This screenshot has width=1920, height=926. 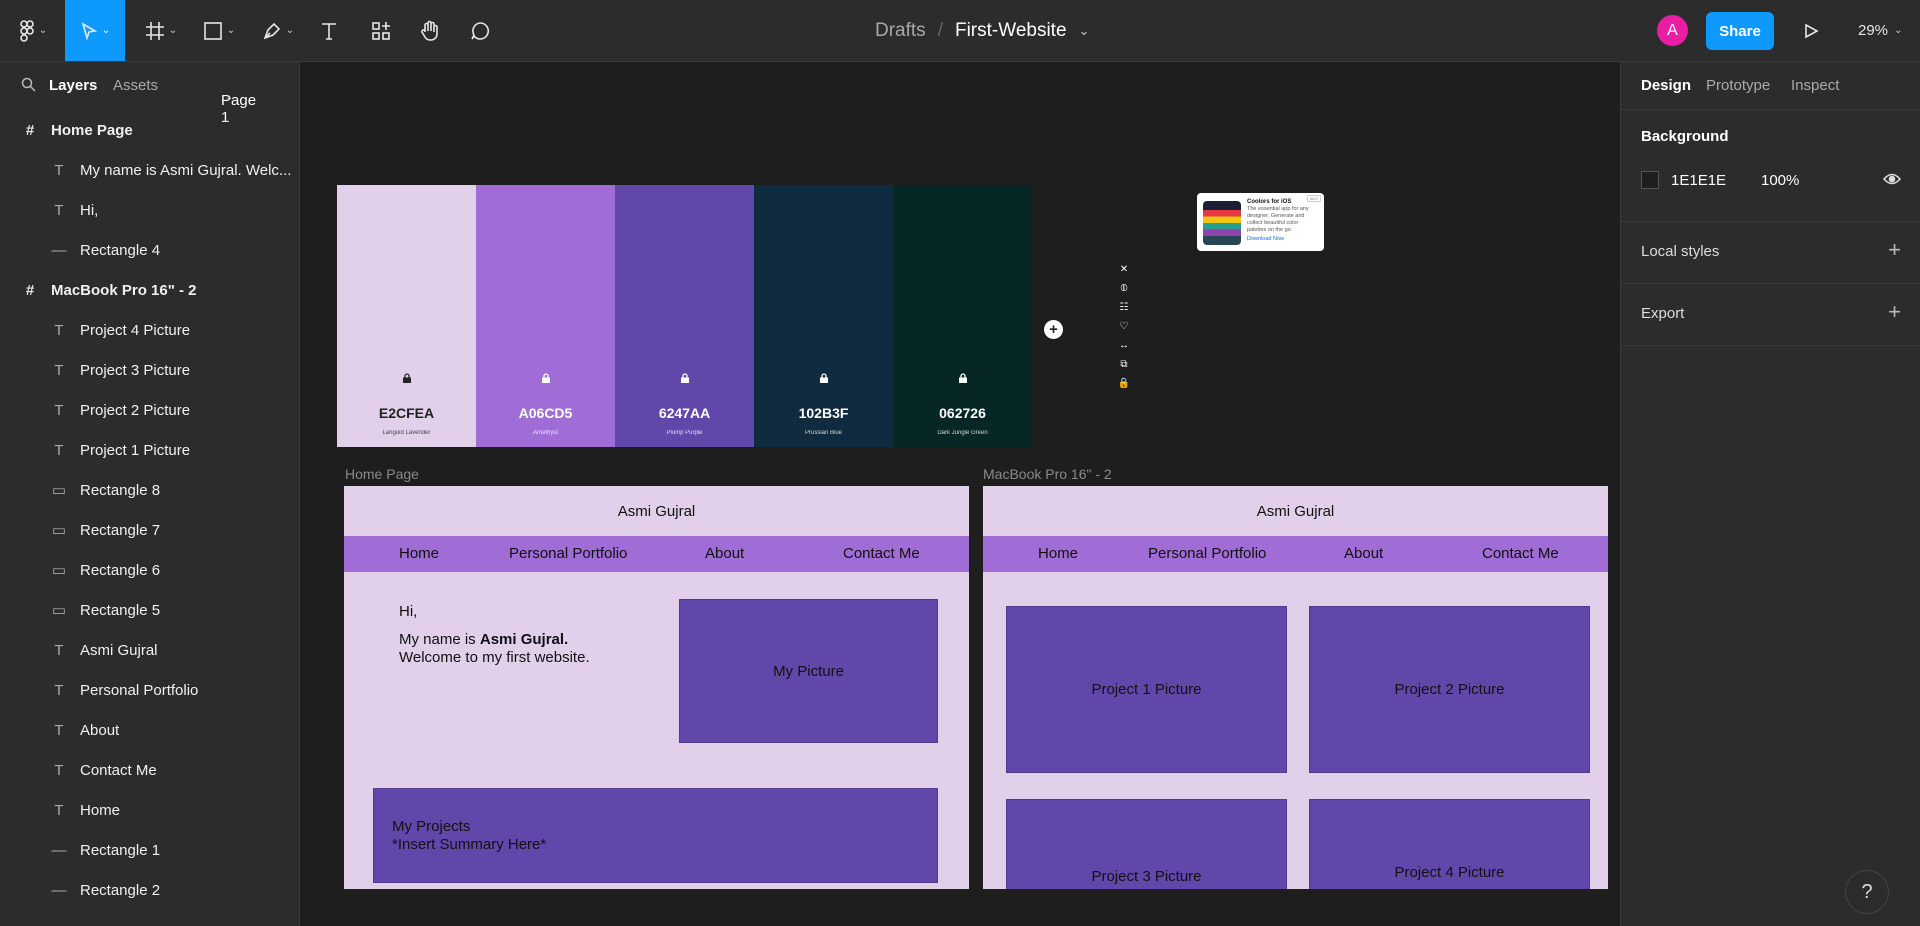 I want to click on move-tool-button: ⌄, so click(x=95, y=30).